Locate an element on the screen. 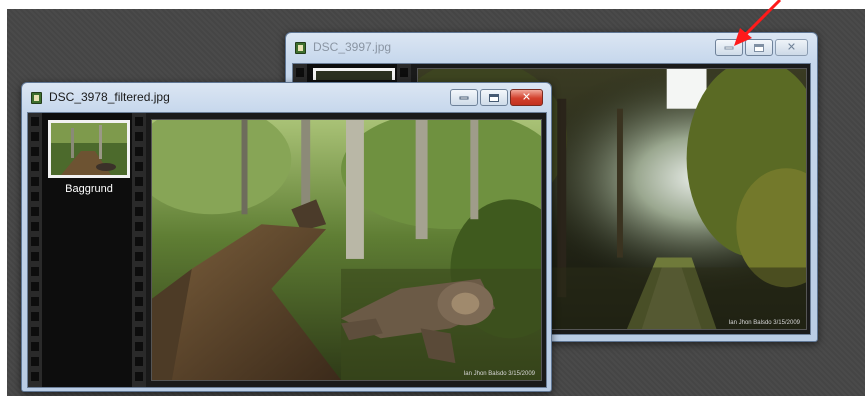 This screenshot has width=865, height=396. layer-filmstrip: Baggrund is located at coordinates (87, 250).